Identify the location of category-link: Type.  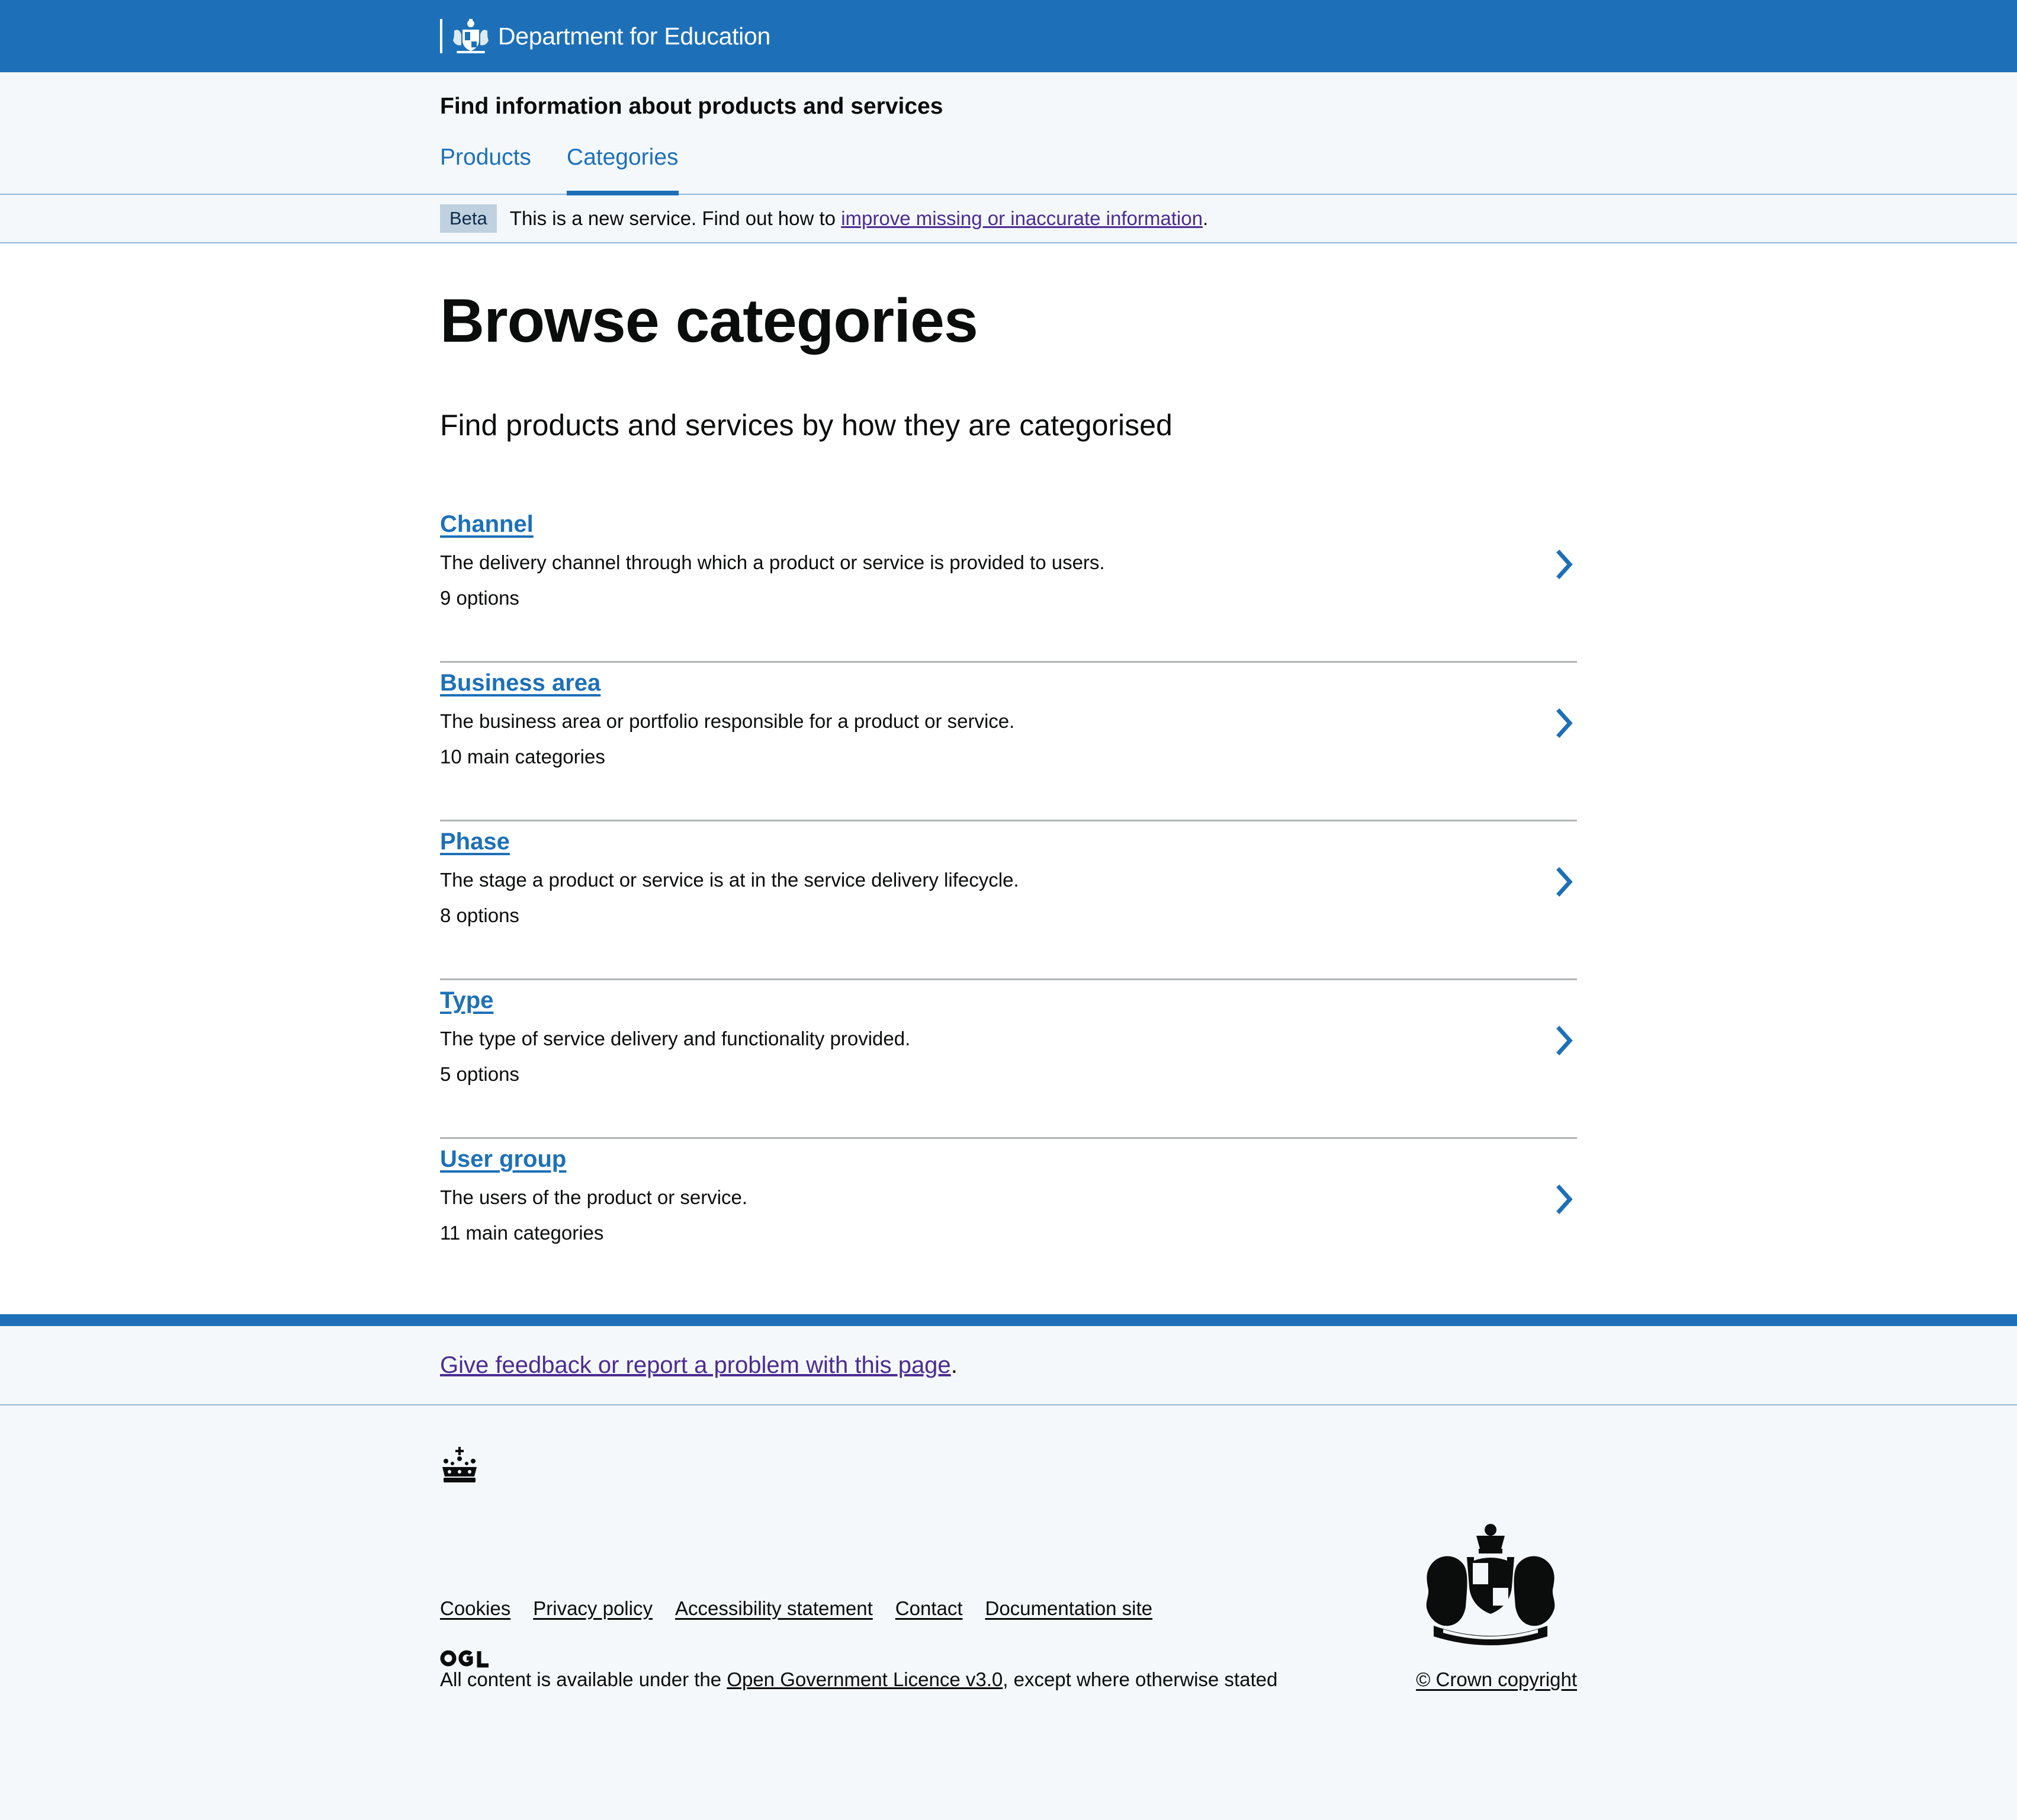
(466, 1000).